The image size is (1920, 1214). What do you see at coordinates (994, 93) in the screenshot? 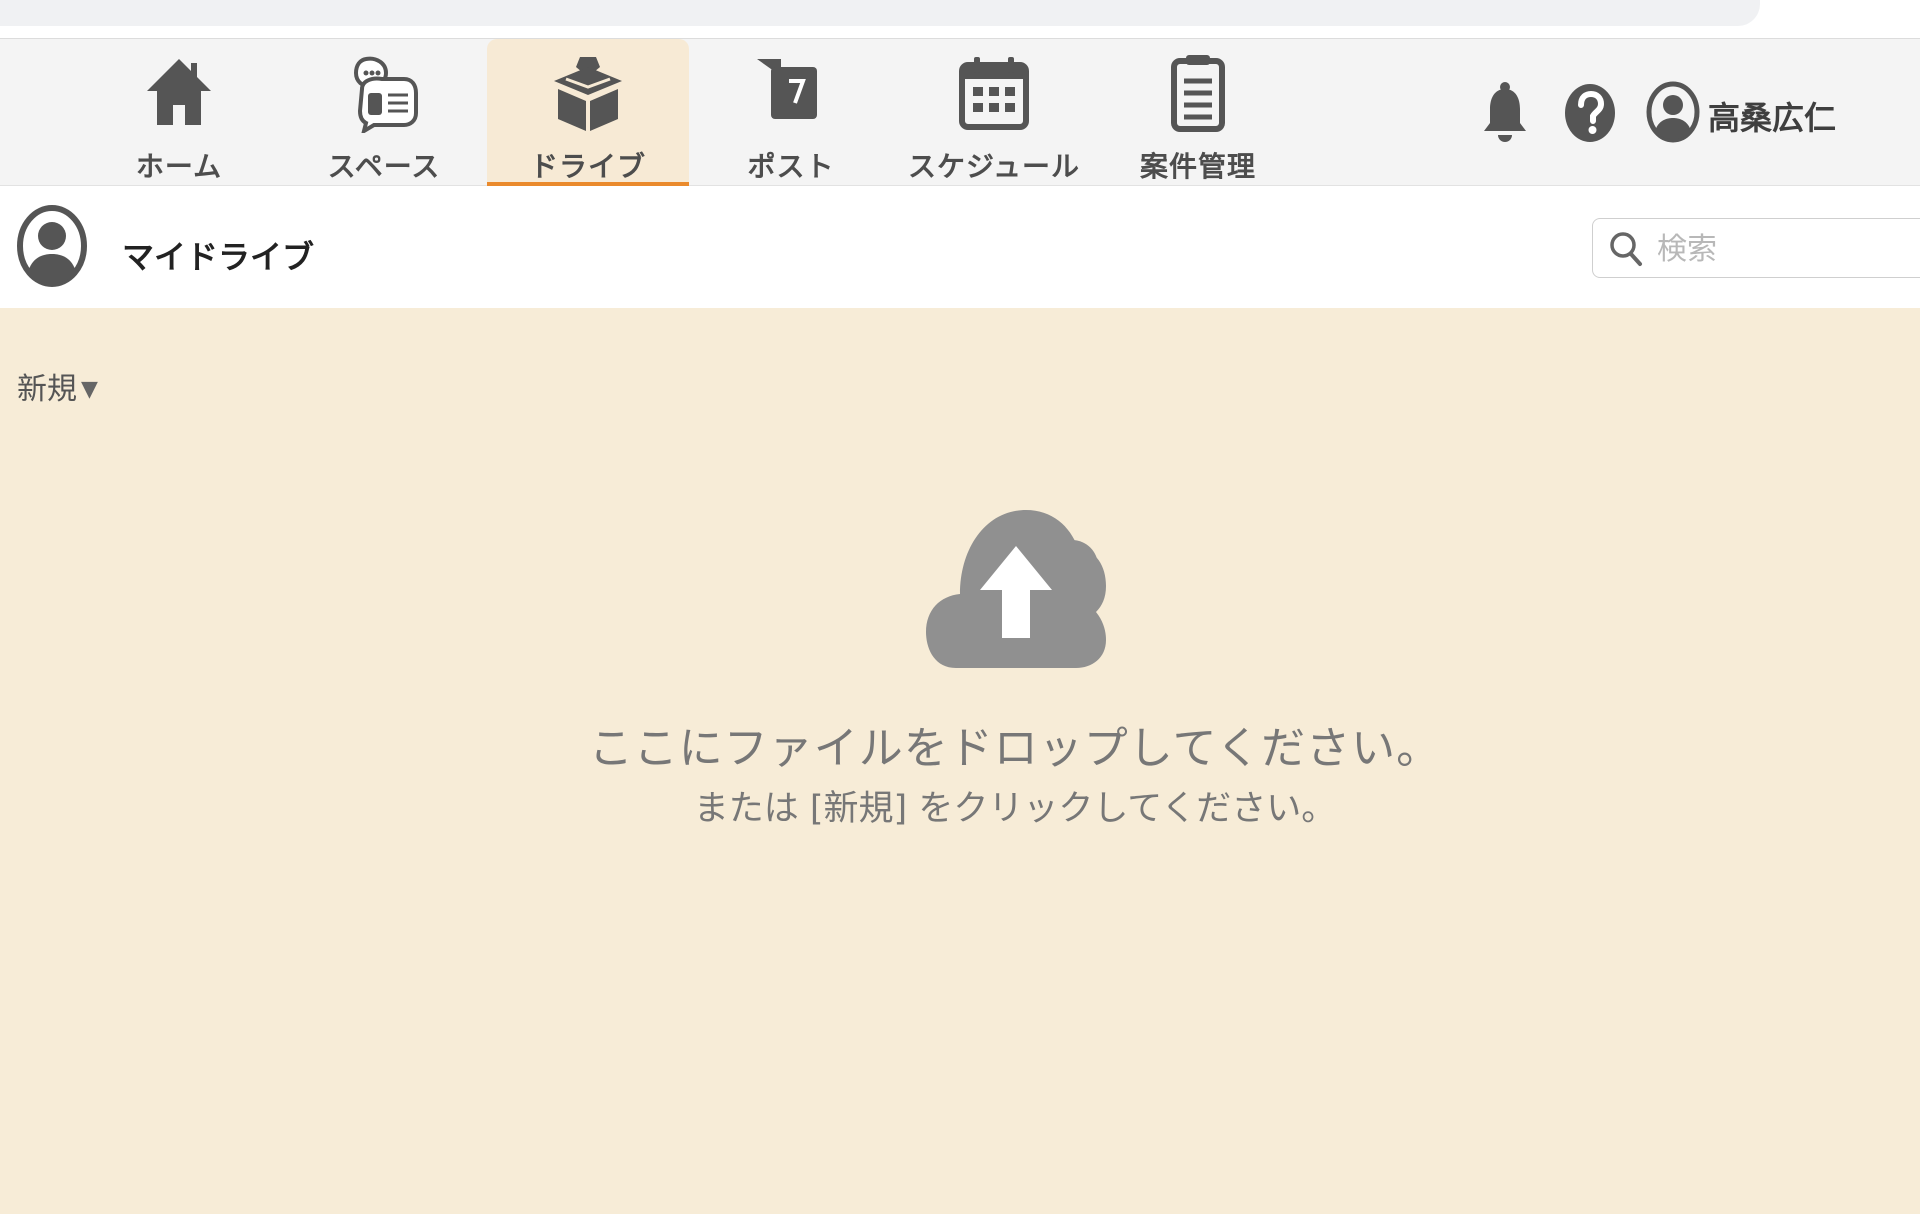
I see `calendar-icon` at bounding box center [994, 93].